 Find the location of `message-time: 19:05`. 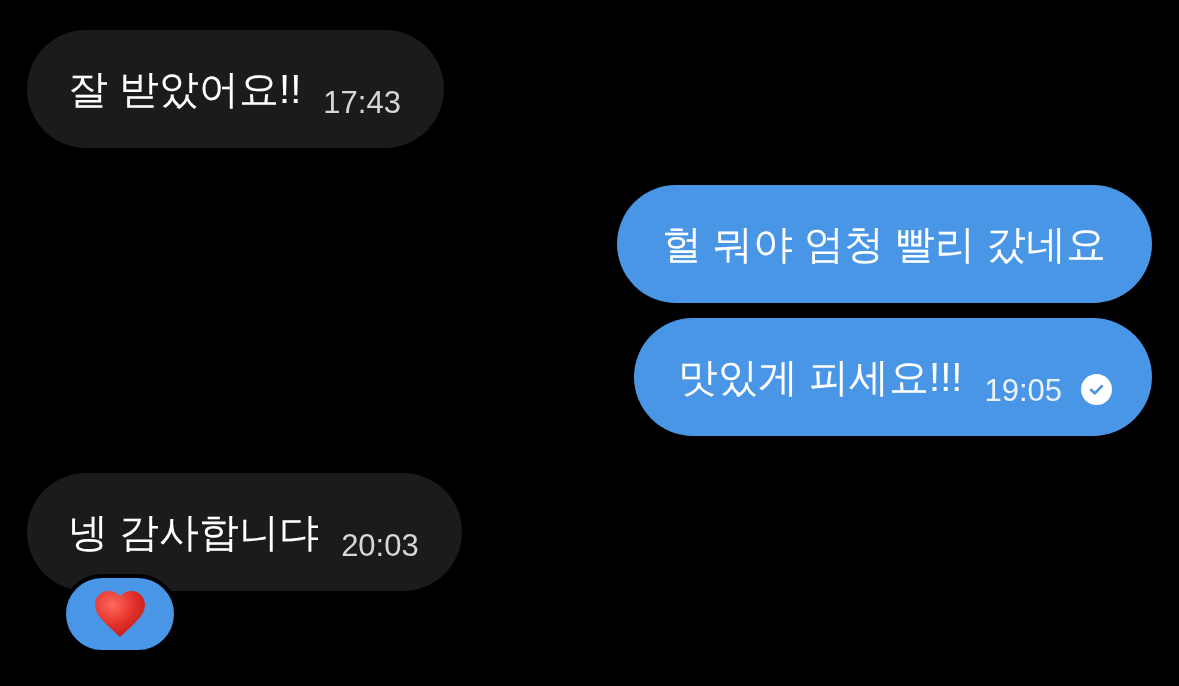

message-time: 19:05 is located at coordinates (1023, 388).